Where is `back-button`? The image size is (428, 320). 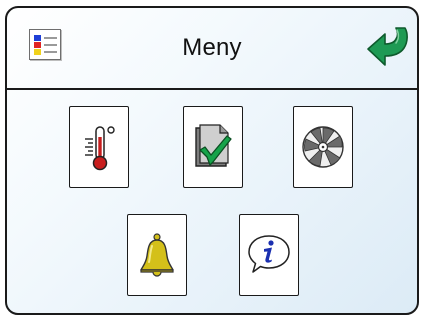
back-button is located at coordinates (388, 47).